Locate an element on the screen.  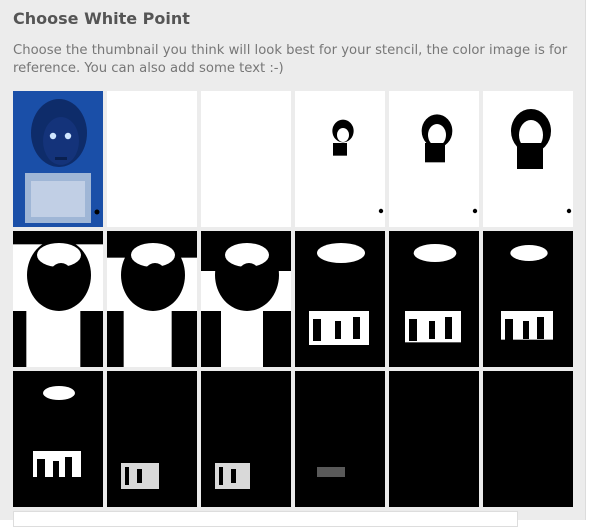
panel-divider is located at coordinates (585, 260).